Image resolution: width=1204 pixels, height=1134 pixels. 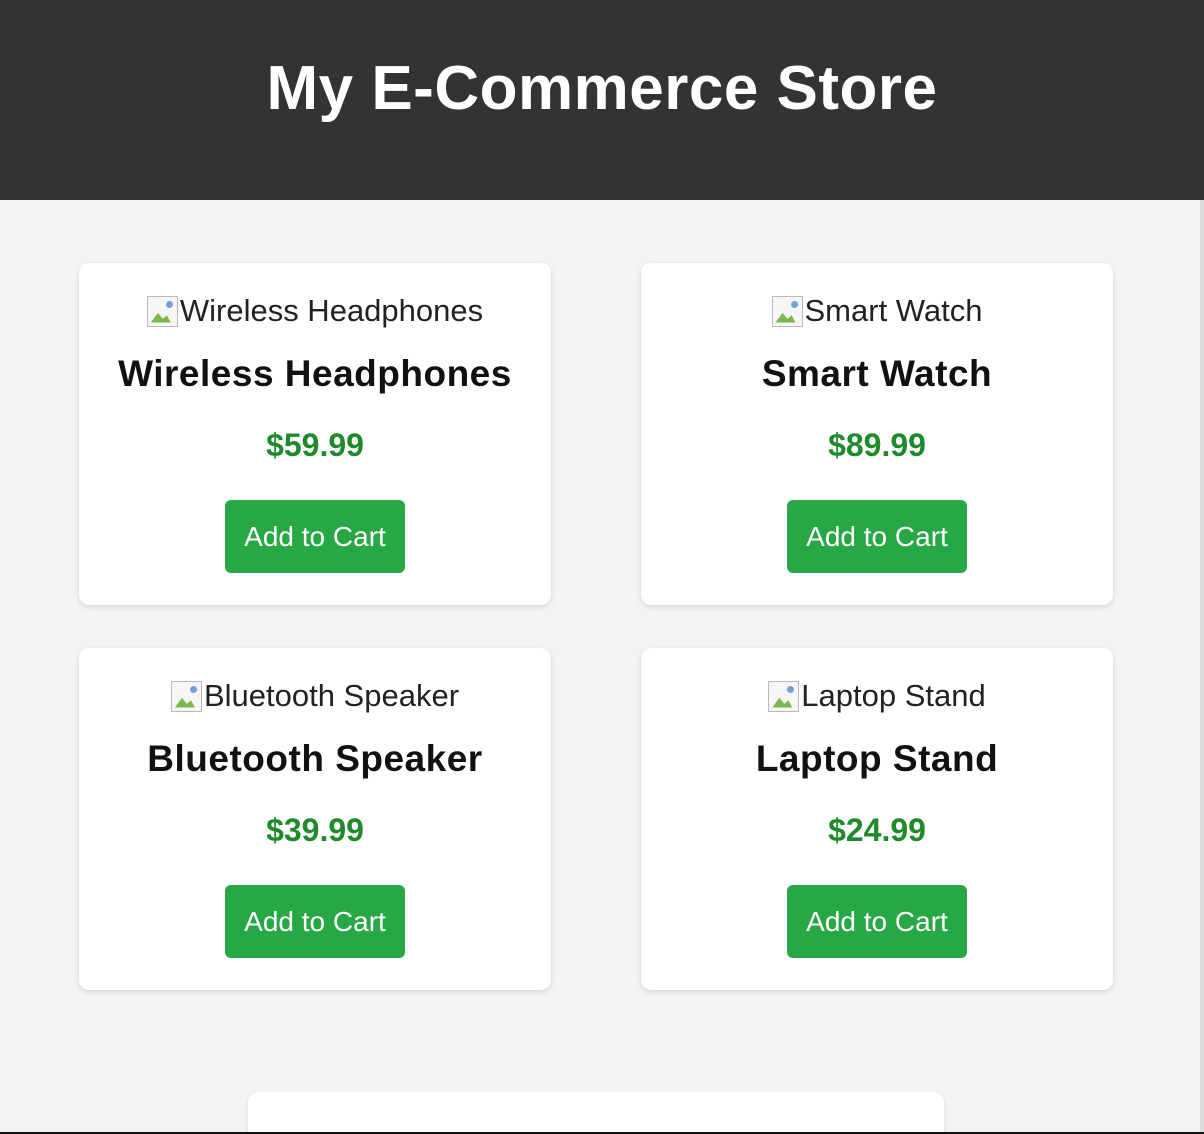 I want to click on product-image: Bluetooth Speaker, so click(x=315, y=696).